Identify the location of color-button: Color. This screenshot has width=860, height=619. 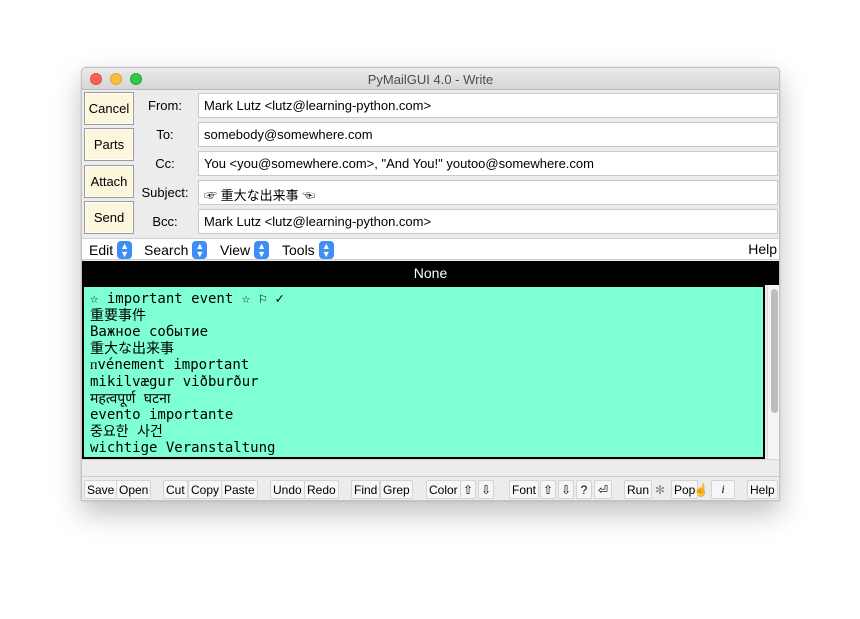
(443, 489).